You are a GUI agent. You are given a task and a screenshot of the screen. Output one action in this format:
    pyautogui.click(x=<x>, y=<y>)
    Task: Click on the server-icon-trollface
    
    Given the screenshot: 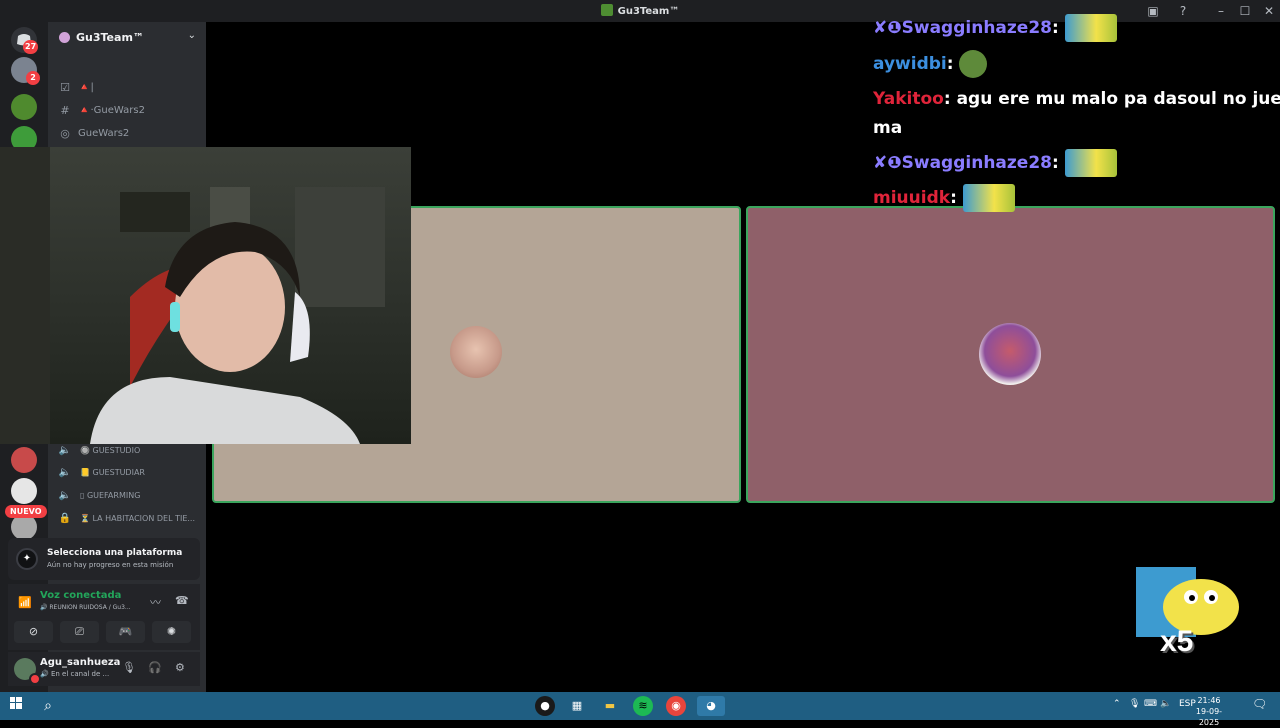 What is the action you would take?
    pyautogui.click(x=24, y=491)
    